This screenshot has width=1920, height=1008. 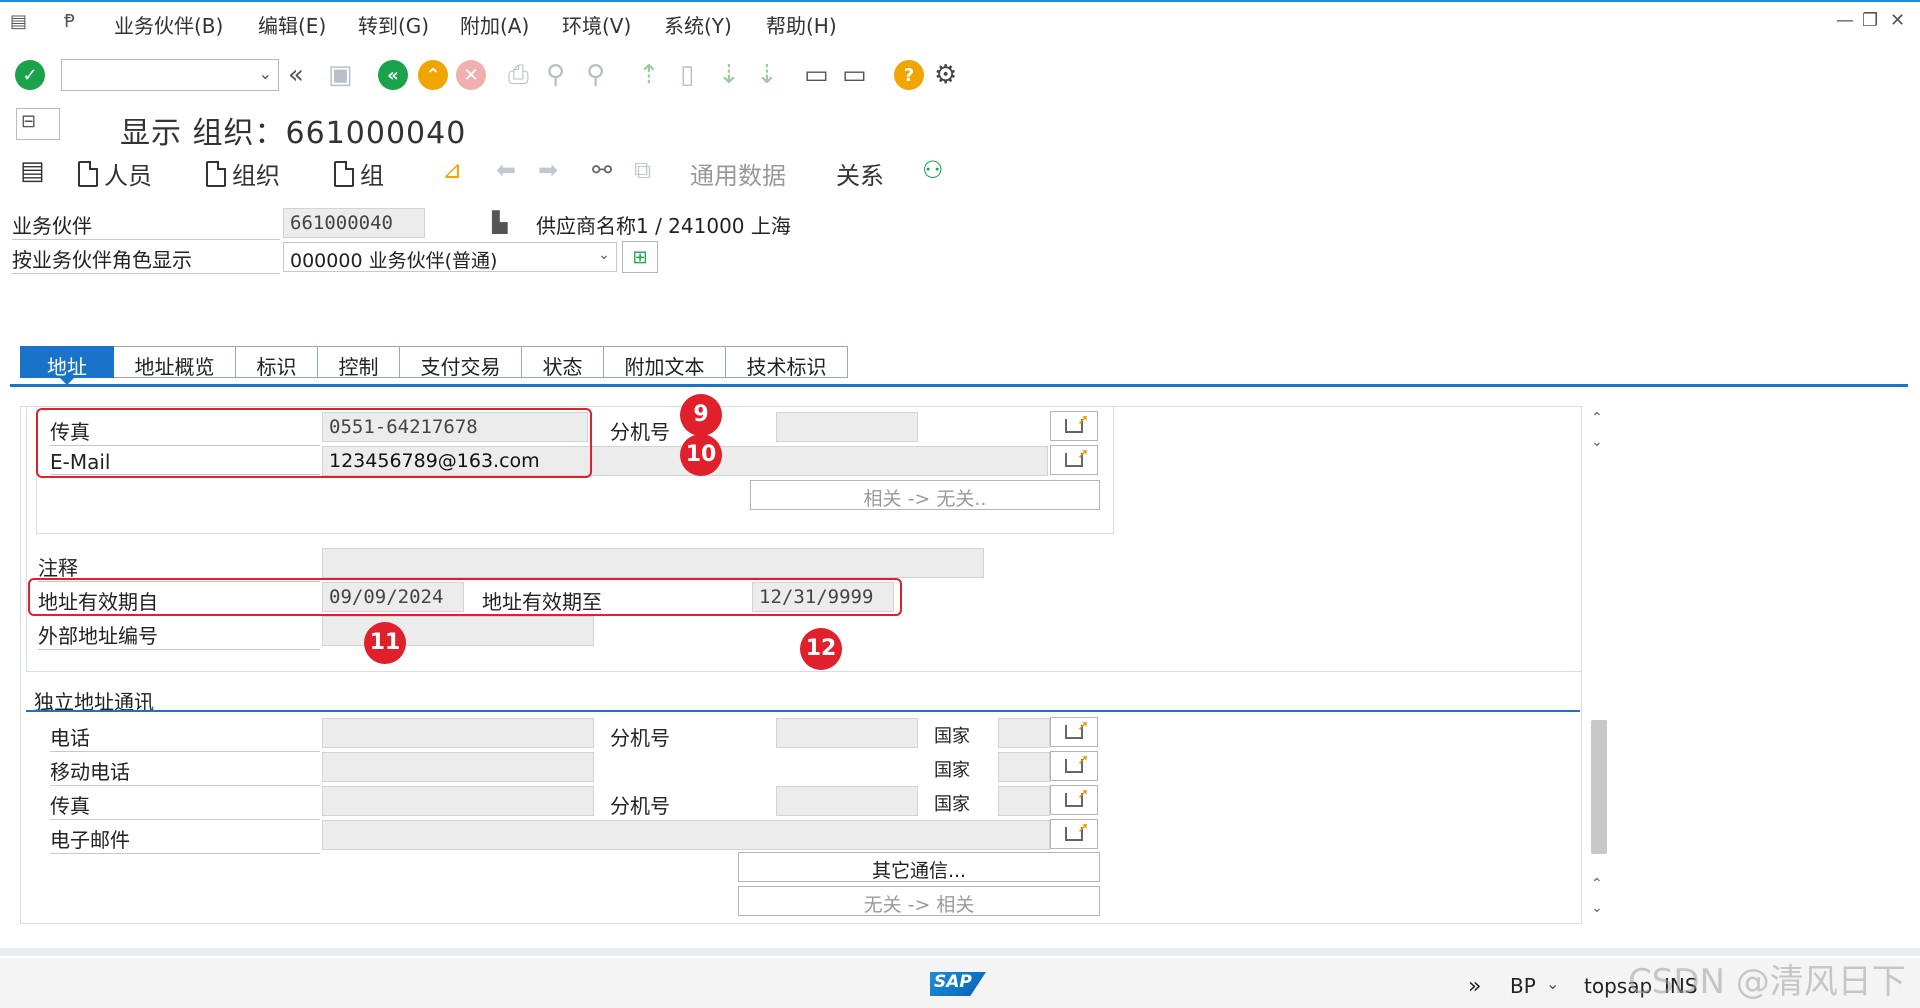 What do you see at coordinates (860, 173) in the screenshot?
I see `relations-button: 关系` at bounding box center [860, 173].